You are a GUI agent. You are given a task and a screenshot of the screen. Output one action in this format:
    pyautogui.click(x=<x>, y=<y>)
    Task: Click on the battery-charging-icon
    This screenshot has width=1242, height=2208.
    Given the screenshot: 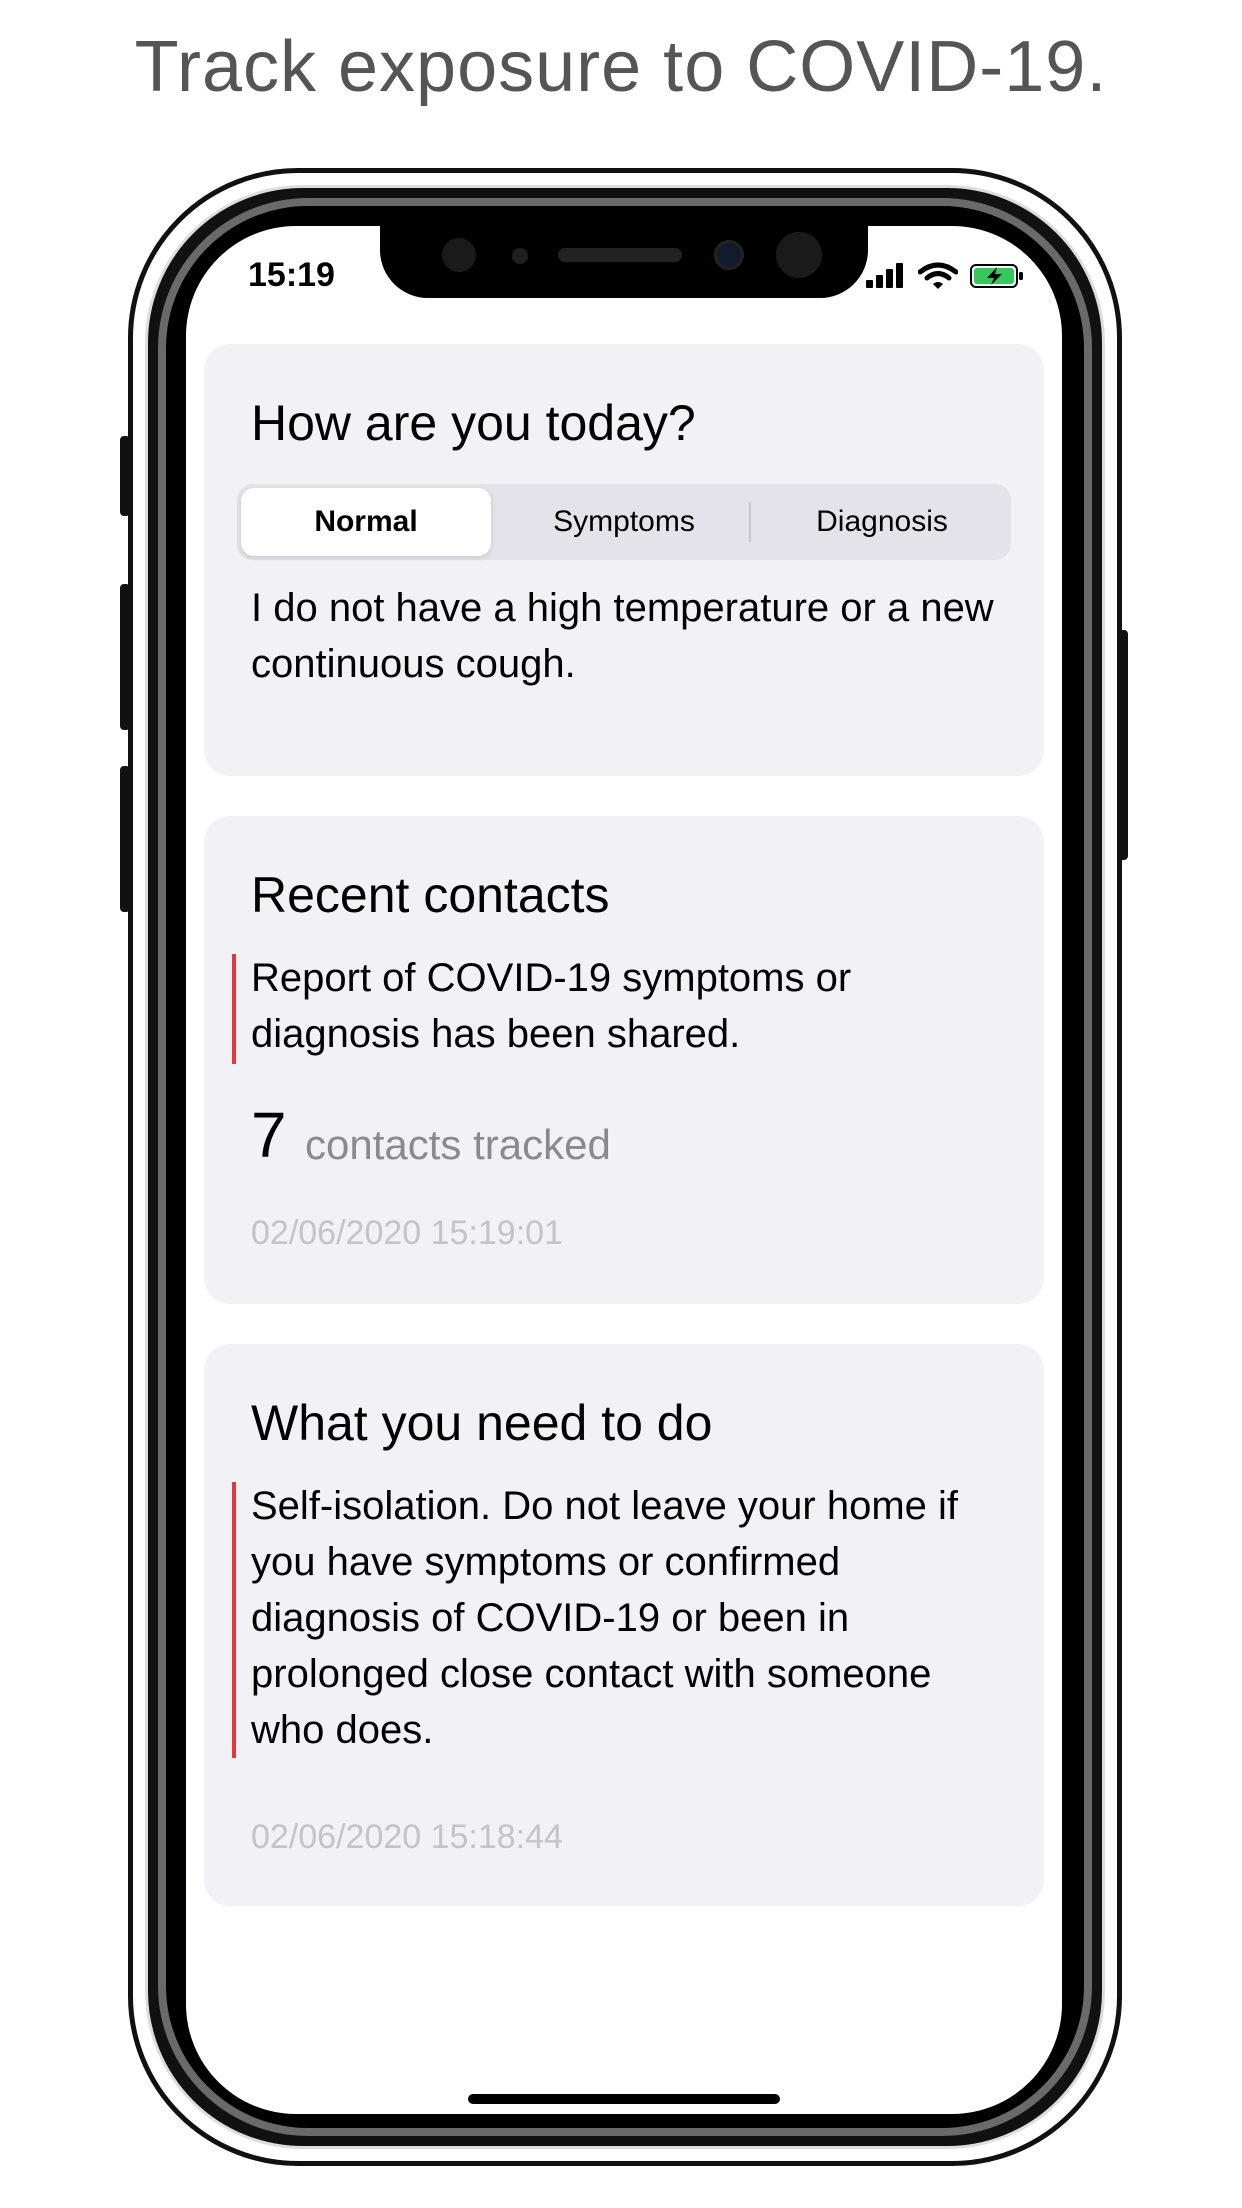 What is the action you would take?
    pyautogui.click(x=996, y=276)
    